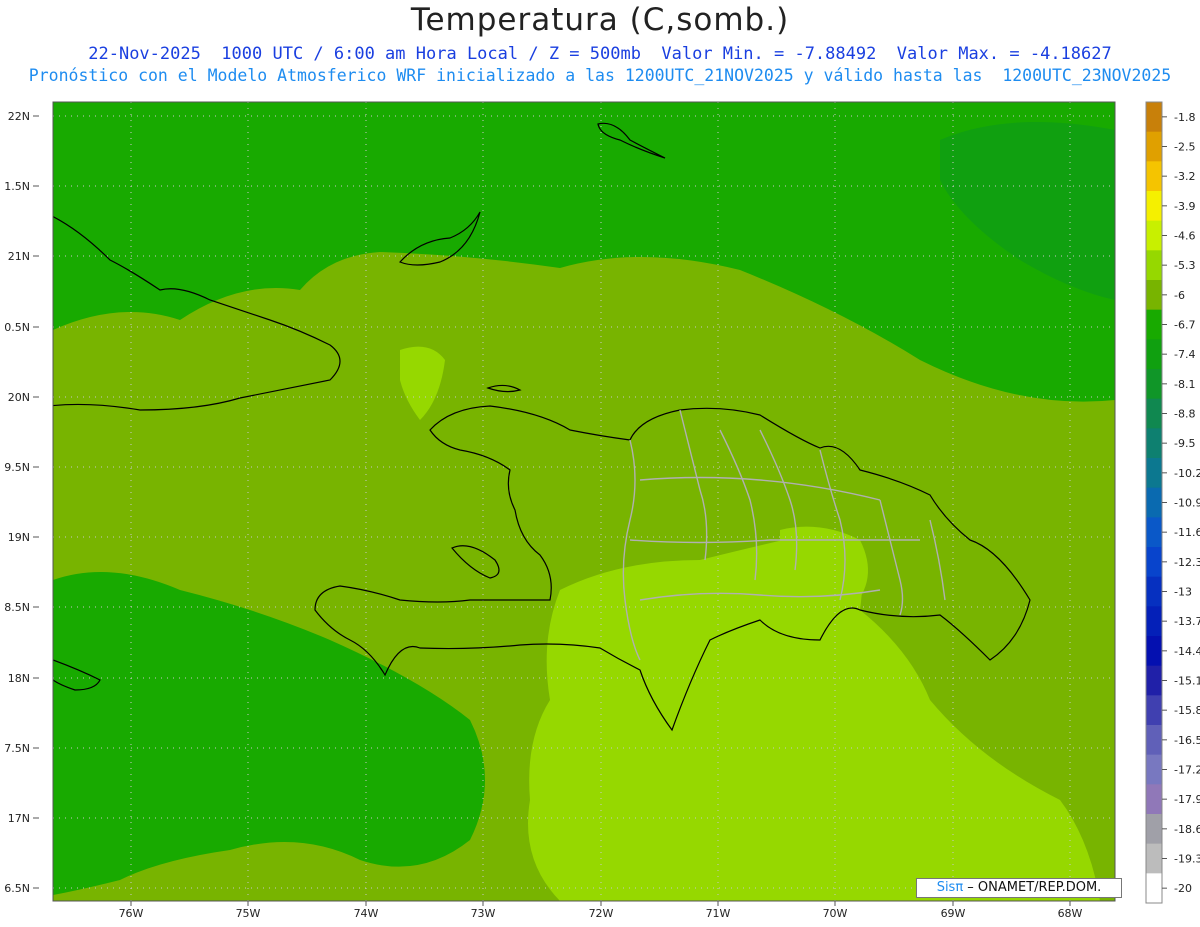 This screenshot has height=927, width=1200. I want to click on credit-brand: Sisπ, so click(950, 887).